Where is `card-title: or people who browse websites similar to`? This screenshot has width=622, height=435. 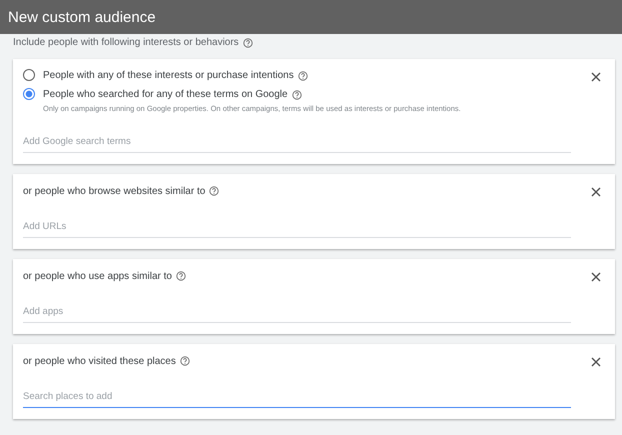 card-title: or people who browse websites similar to is located at coordinates (114, 191).